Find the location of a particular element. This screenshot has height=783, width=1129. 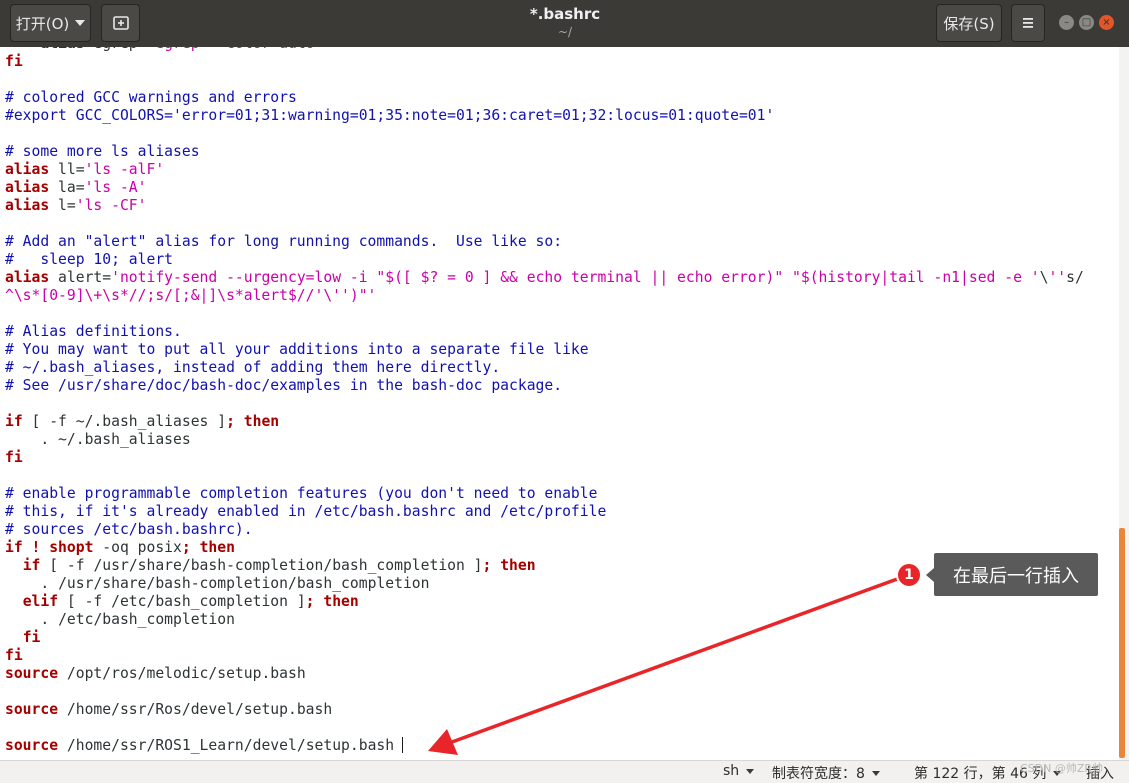

annotation-badge: 1 is located at coordinates (909, 575).